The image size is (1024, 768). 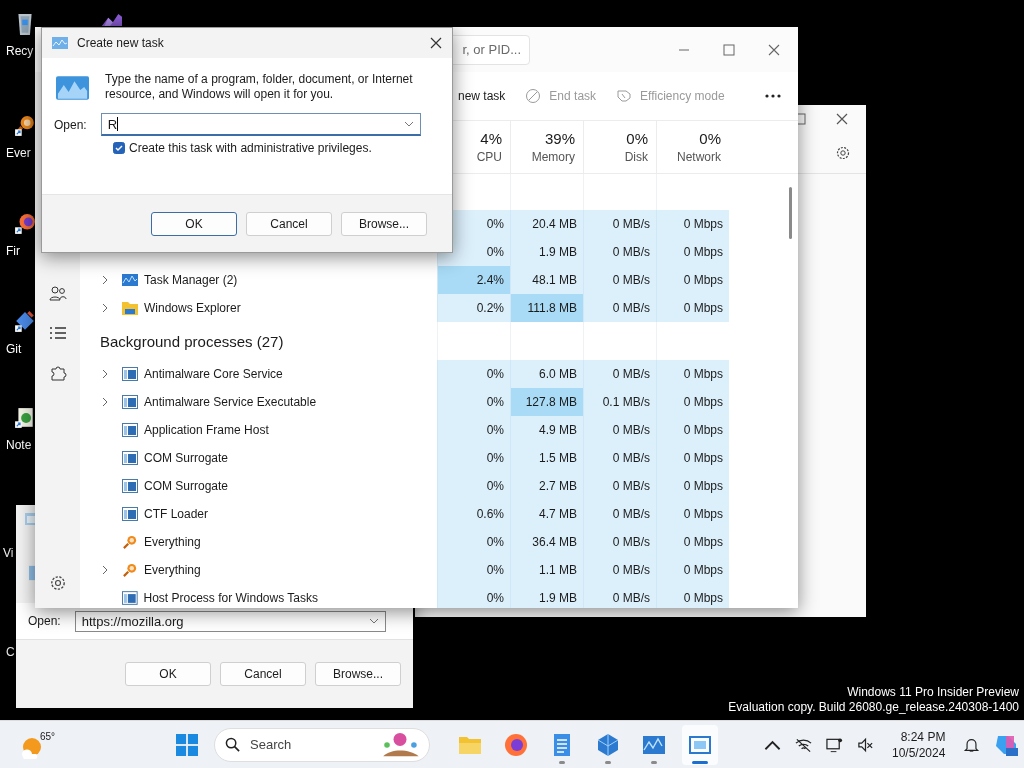 I want to click on desktop-icon-label: Fir, so click(x=13, y=251).